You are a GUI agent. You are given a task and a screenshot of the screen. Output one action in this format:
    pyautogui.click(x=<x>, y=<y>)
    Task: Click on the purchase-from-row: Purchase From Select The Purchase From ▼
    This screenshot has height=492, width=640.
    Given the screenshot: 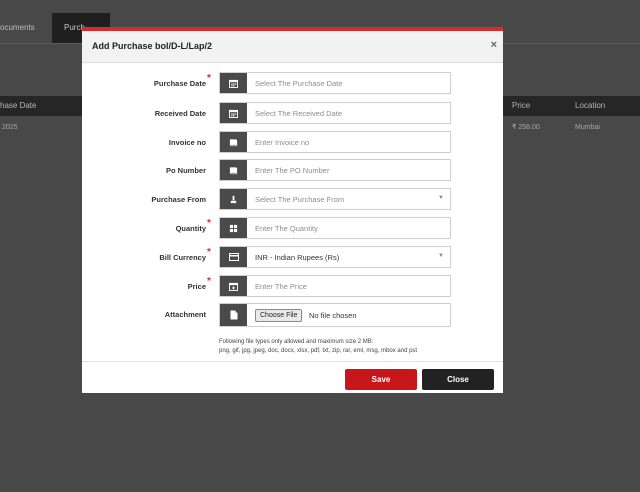 What is the action you would take?
    pyautogui.click(x=292, y=199)
    